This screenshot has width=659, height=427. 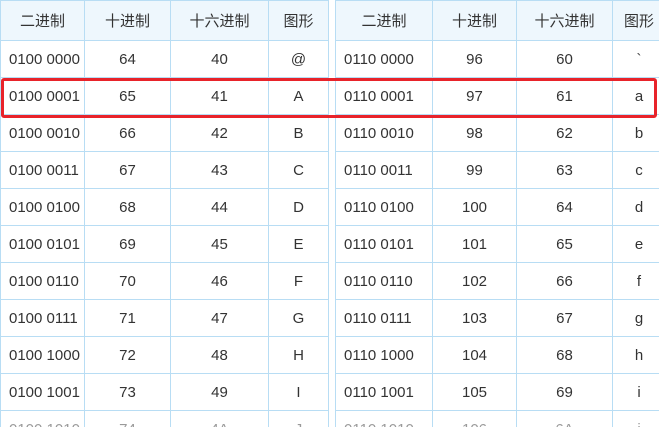 What do you see at coordinates (474, 170) in the screenshot?
I see `cell-decimal: 99` at bounding box center [474, 170].